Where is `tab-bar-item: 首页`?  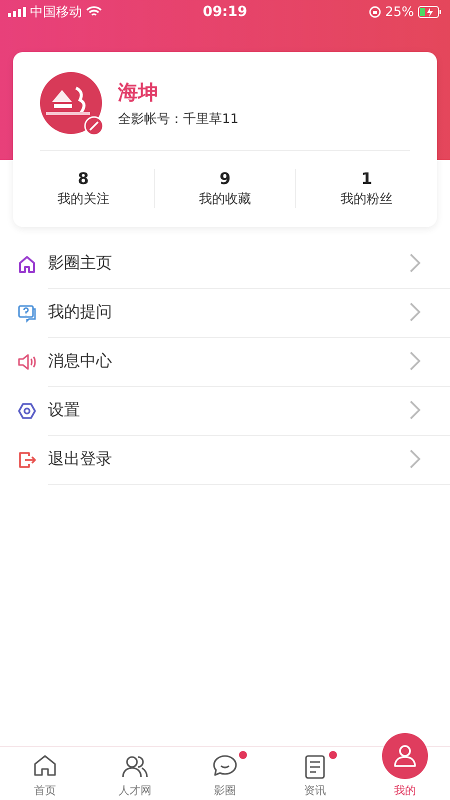 tab-bar-item: 首页 is located at coordinates (45, 766).